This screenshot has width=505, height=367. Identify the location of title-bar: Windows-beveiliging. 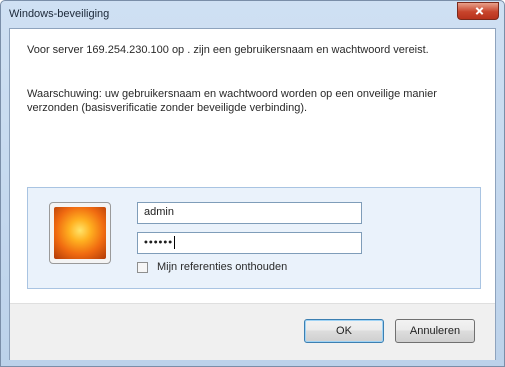
(252, 14).